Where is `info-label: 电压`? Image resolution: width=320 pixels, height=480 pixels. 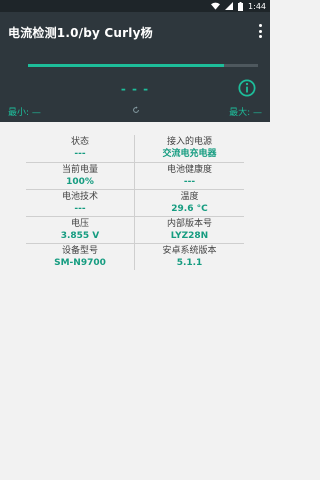 info-label: 电压 is located at coordinates (79, 224).